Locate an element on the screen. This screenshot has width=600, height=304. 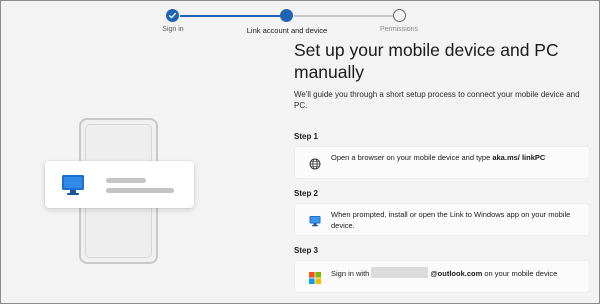
microsoft-logo-icon is located at coordinates (315, 277).